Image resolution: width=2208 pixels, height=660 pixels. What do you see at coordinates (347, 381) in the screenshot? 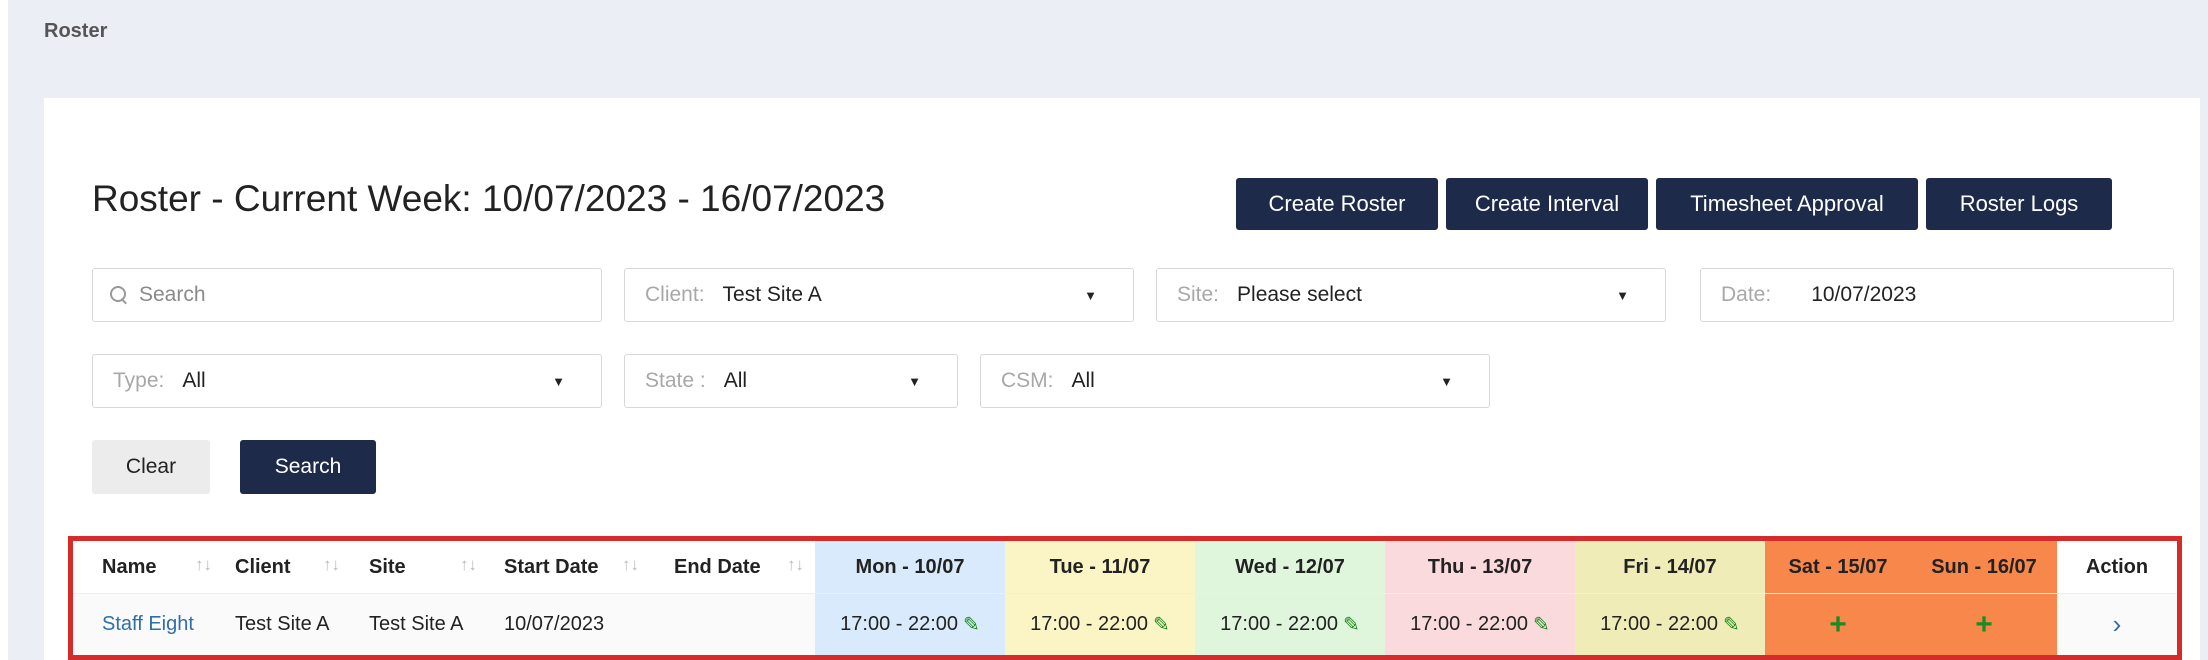
I see `type-select: Type: All ▼` at bounding box center [347, 381].